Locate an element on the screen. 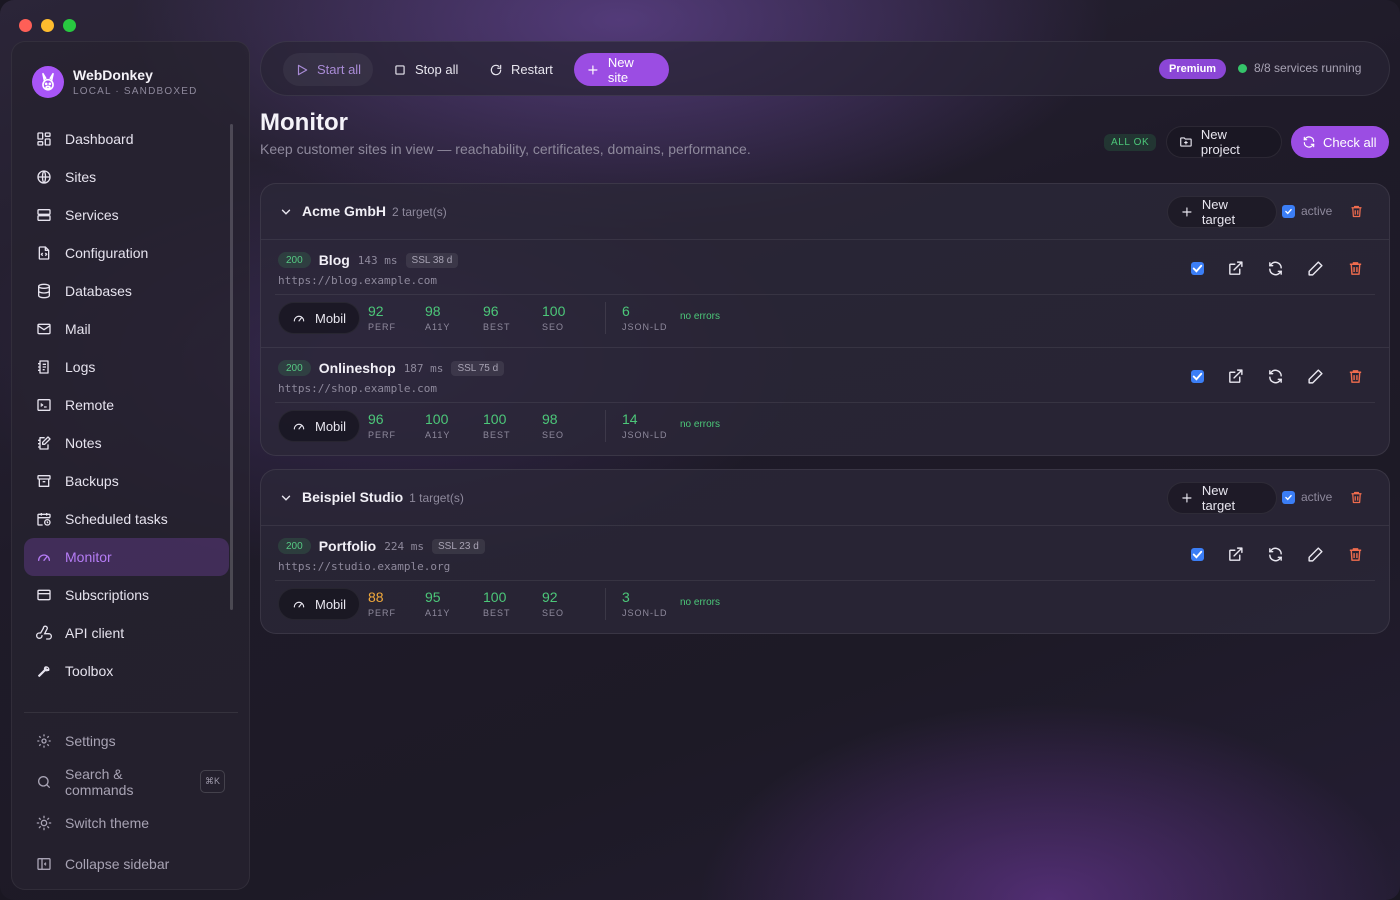  collapse-sidebar-button: Collapse sidebar is located at coordinates (126, 863).